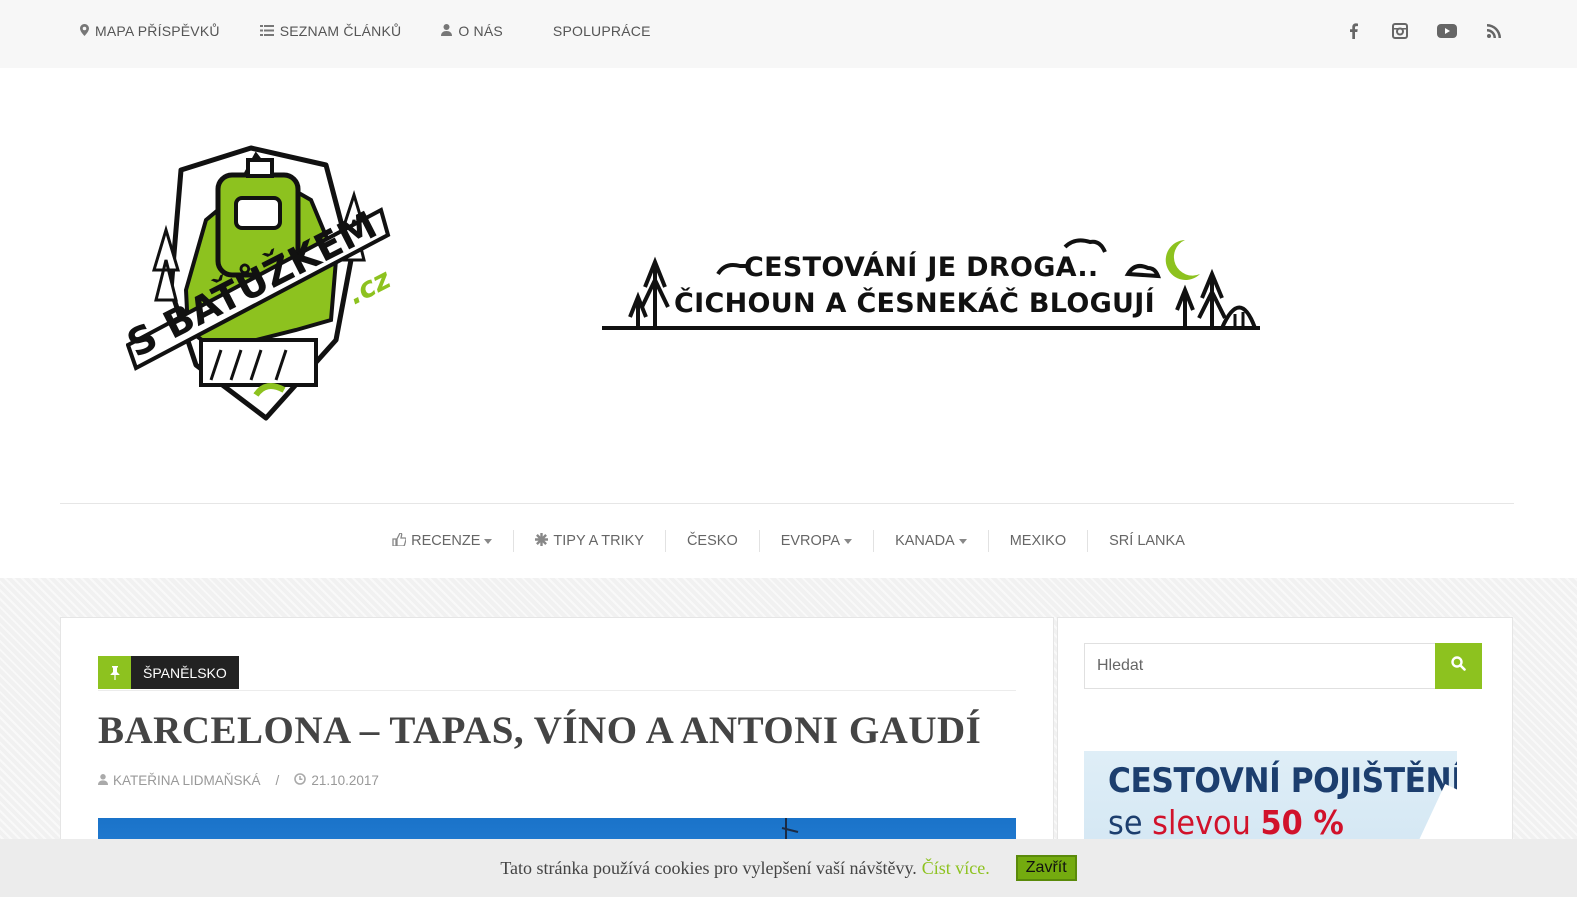 The image size is (1577, 897). What do you see at coordinates (345, 780) in the screenshot?
I see `post-date: 21.10.2017` at bounding box center [345, 780].